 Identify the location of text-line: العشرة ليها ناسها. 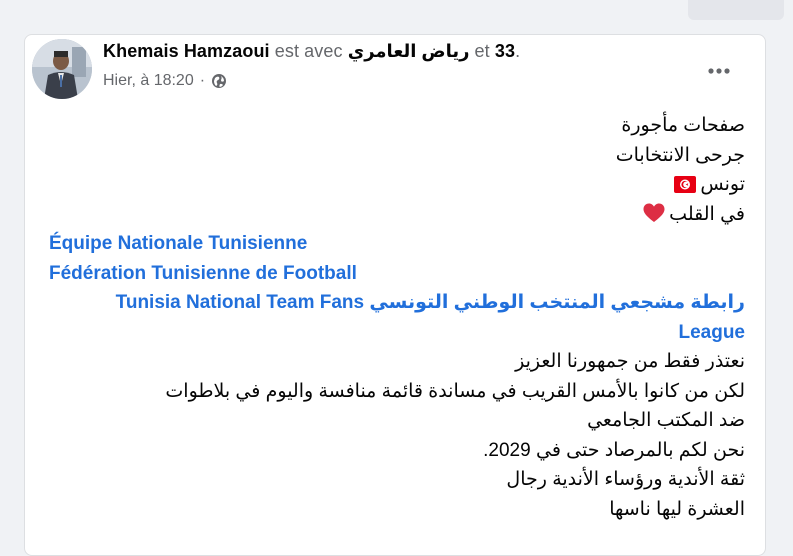
(677, 509).